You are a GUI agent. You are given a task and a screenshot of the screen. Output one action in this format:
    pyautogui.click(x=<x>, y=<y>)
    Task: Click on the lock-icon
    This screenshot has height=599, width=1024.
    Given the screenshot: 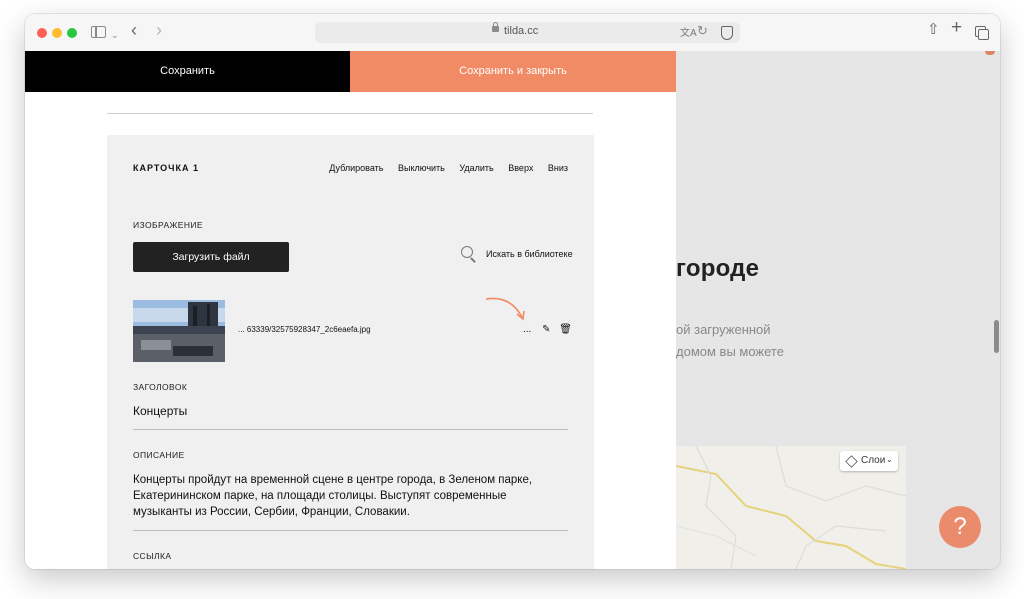 What is the action you would take?
    pyautogui.click(x=495, y=27)
    